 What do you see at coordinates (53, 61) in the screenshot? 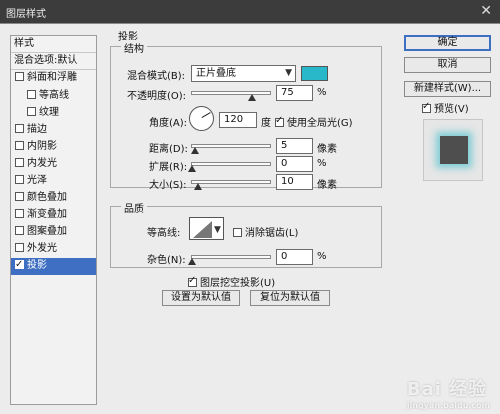
I see `blending-options-item: 混合选项:默认` at bounding box center [53, 61].